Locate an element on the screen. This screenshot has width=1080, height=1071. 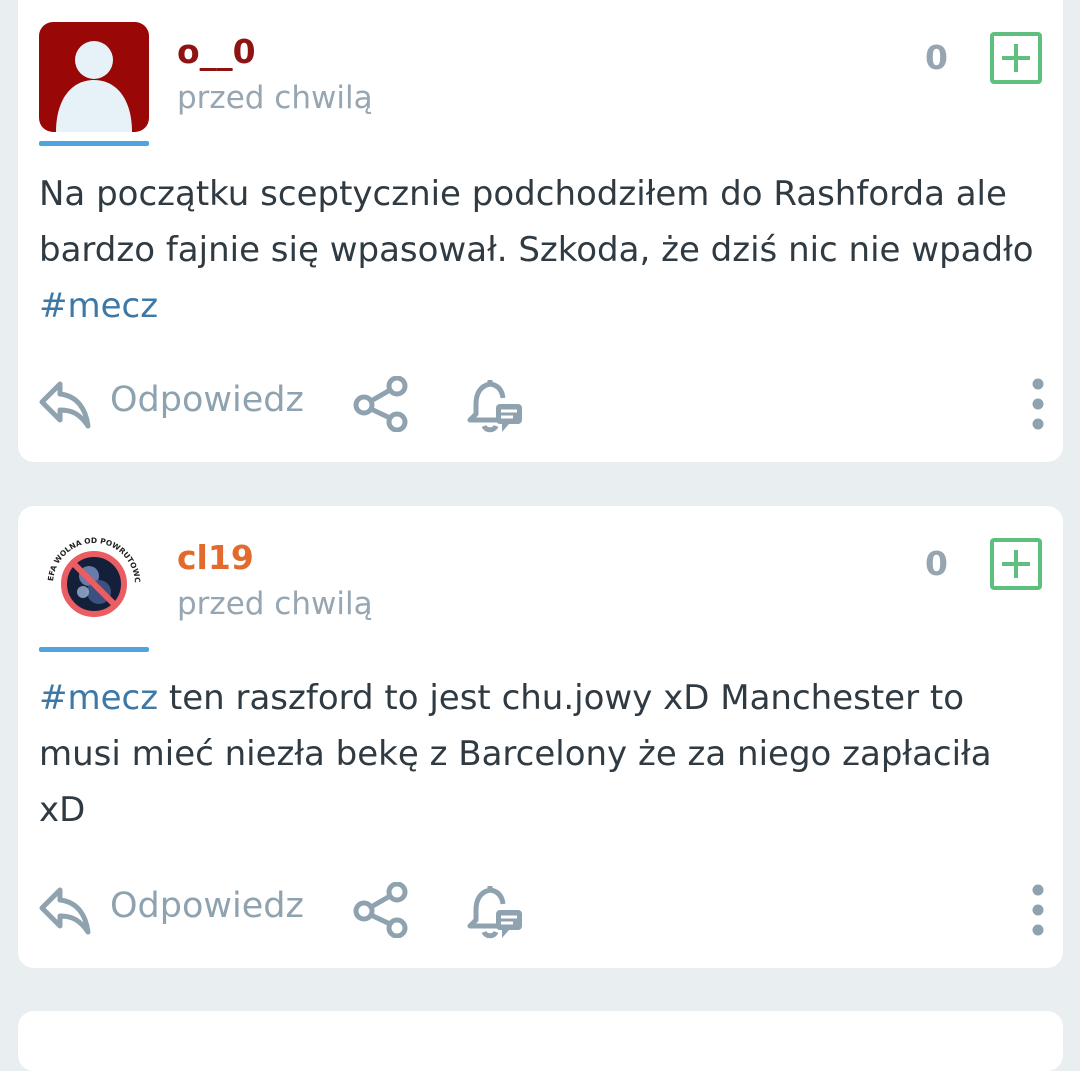
post-card-partial is located at coordinates (540, 1041).